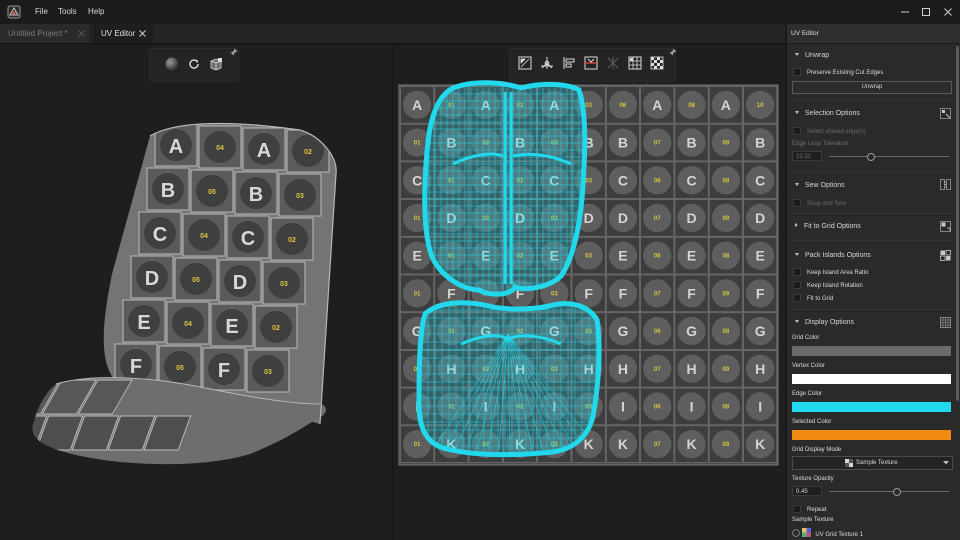 The width and height of the screenshot is (960, 540). What do you see at coordinates (224, 371) in the screenshot?
I see `seat-grid-label: F` at bounding box center [224, 371].